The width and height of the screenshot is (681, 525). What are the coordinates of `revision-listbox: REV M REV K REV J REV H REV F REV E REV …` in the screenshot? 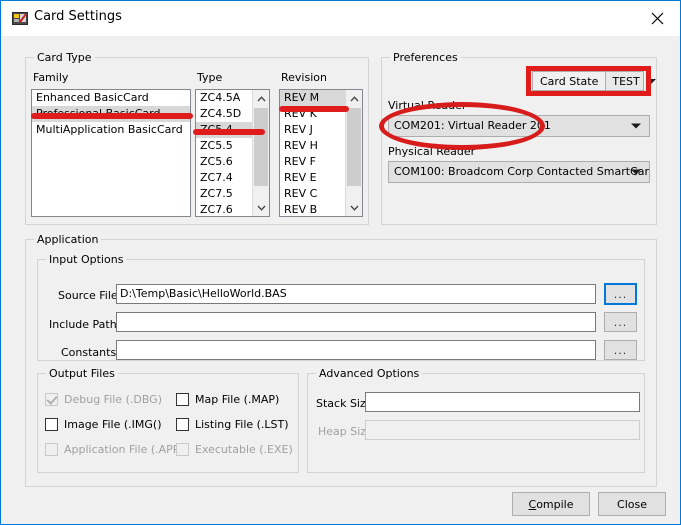 It's located at (321, 153).